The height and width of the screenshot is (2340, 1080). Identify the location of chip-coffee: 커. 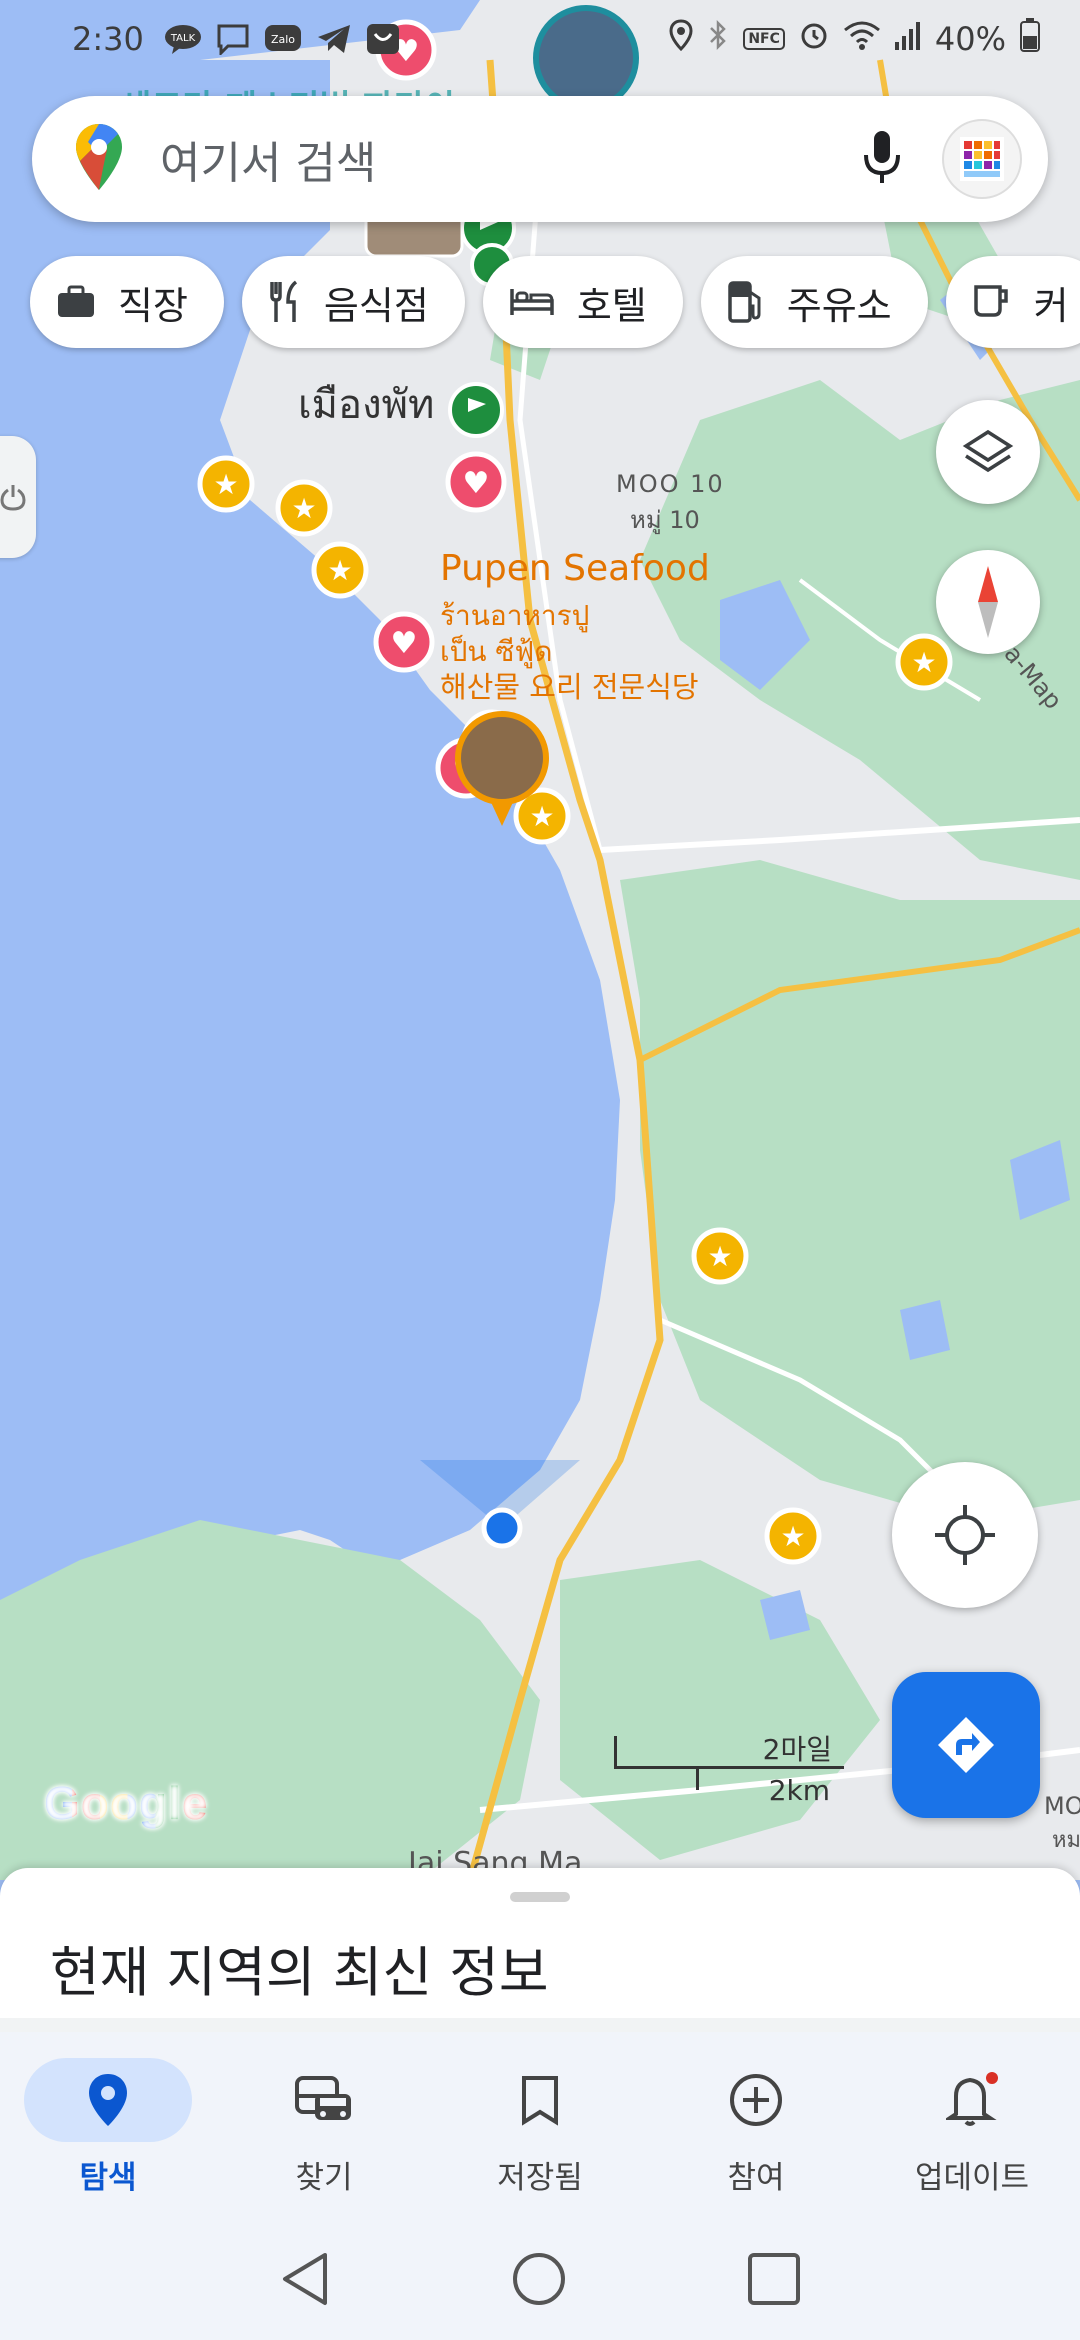
(1012, 302).